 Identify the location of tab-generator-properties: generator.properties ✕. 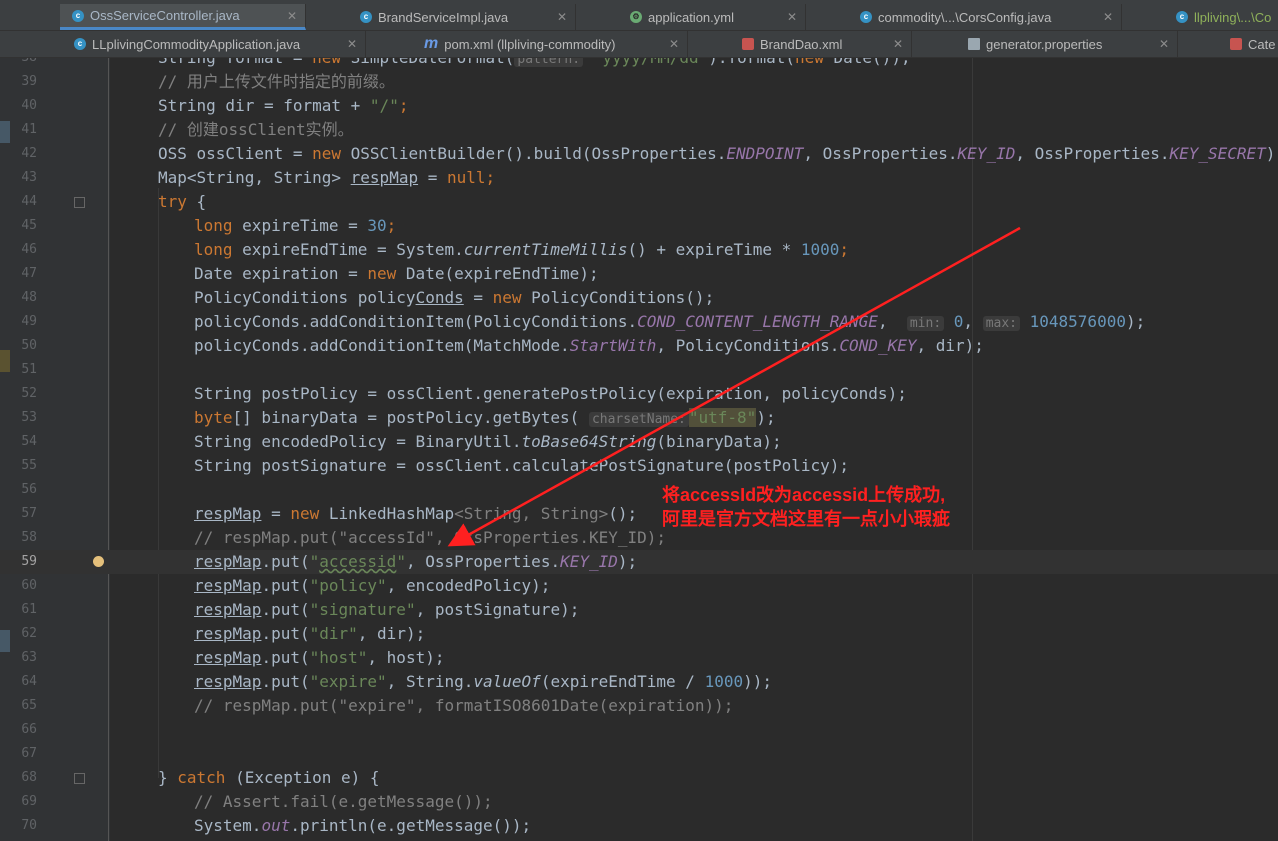
(1067, 44).